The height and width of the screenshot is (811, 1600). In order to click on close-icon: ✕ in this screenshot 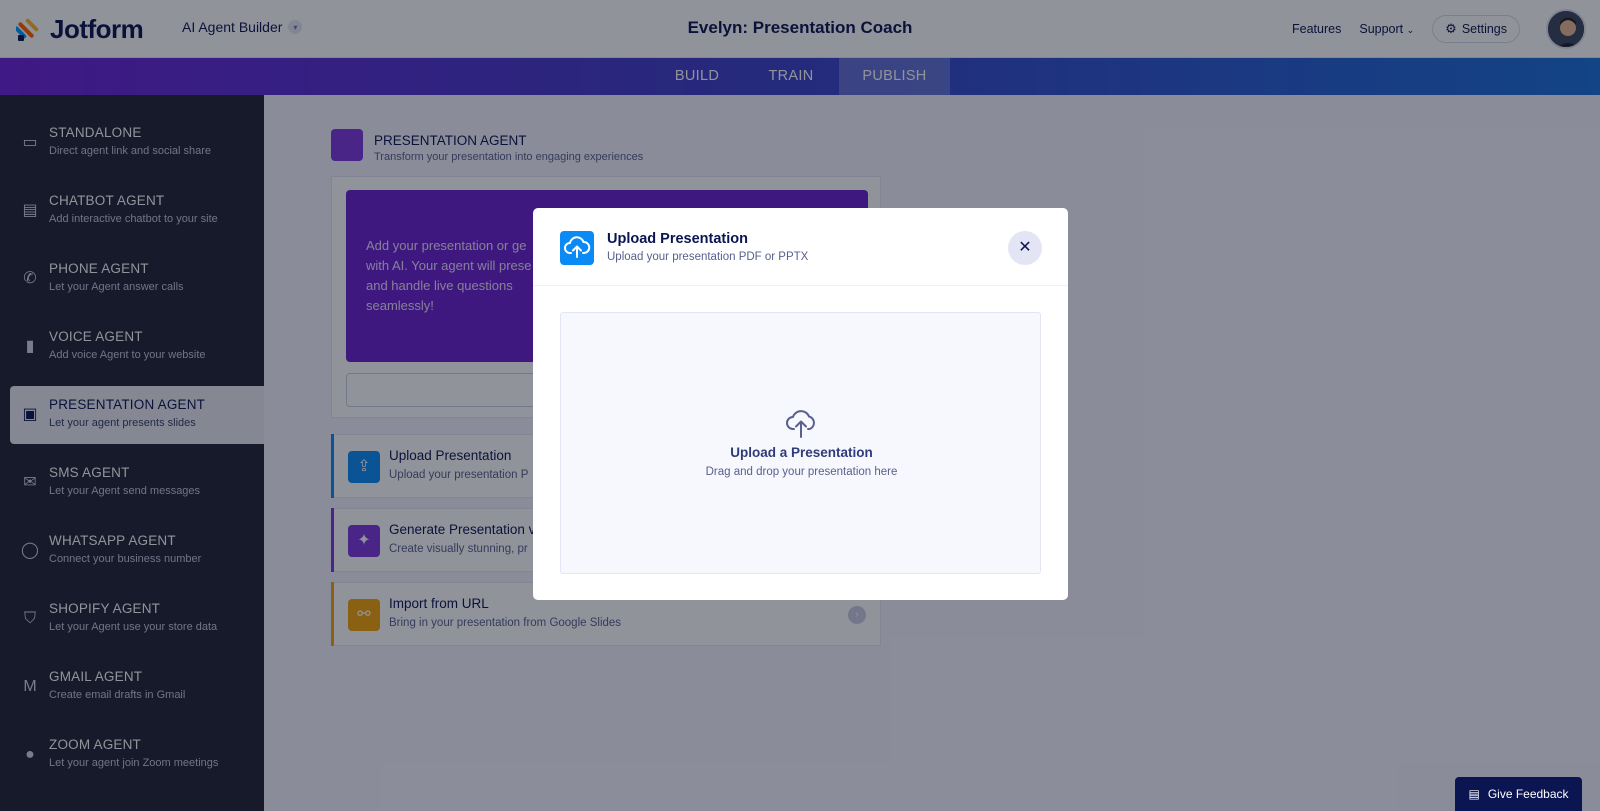, I will do `click(1025, 247)`.